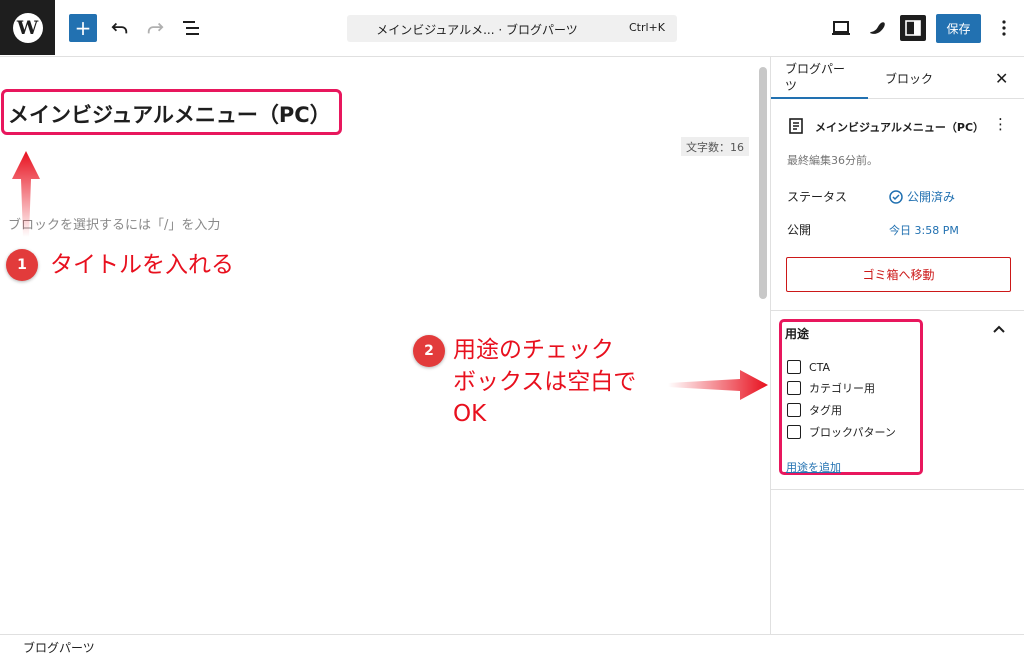 The width and height of the screenshot is (1024, 657). Describe the element at coordinates (799, 230) in the screenshot. I see `publish-label: 公開` at that location.